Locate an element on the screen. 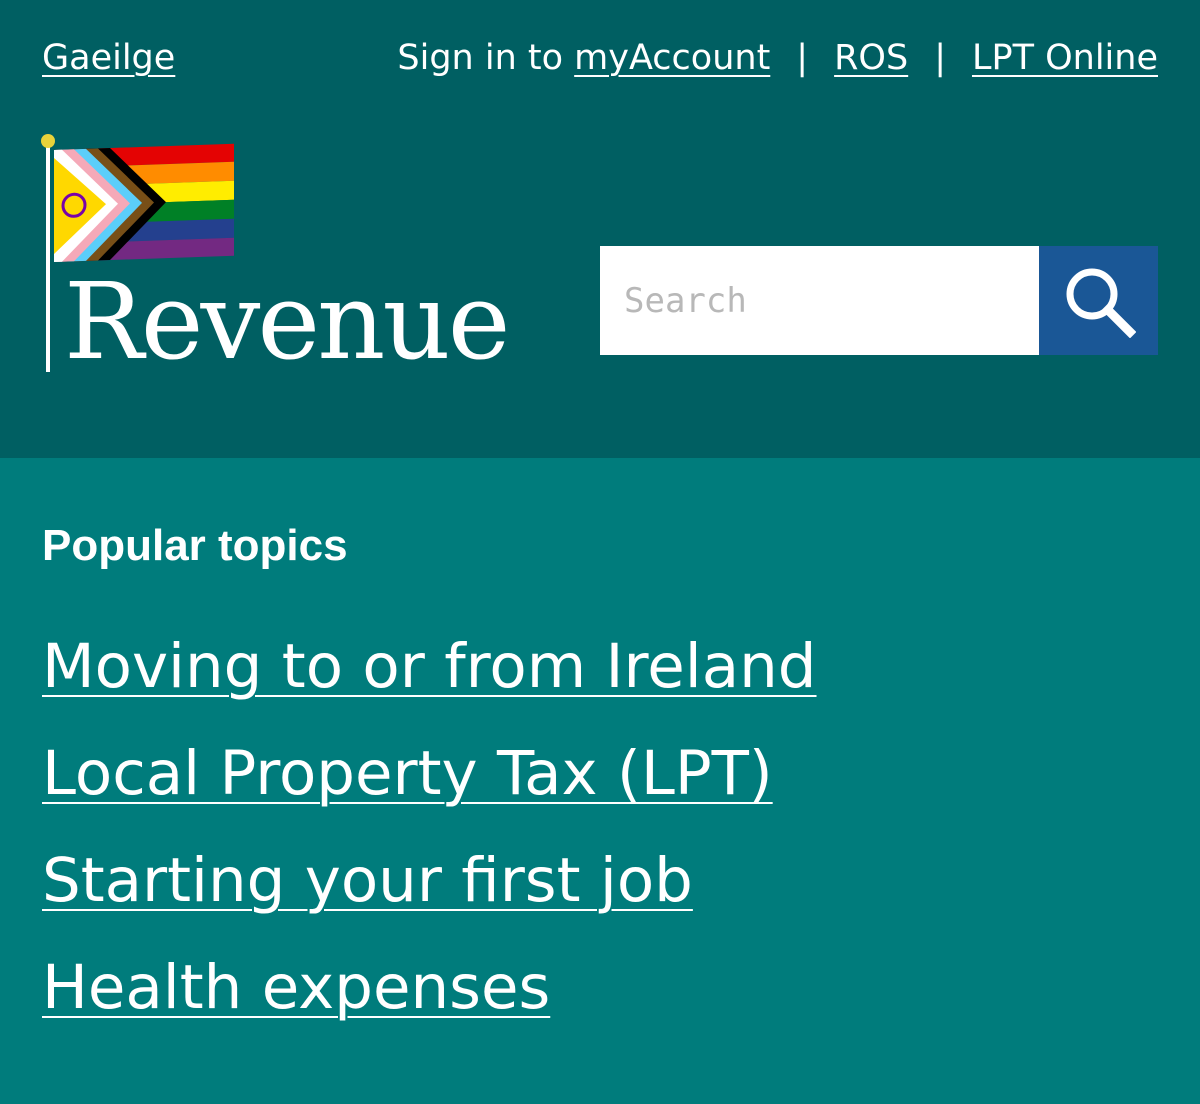  list-item: Moving to or from Ireland is located at coordinates (600, 685).